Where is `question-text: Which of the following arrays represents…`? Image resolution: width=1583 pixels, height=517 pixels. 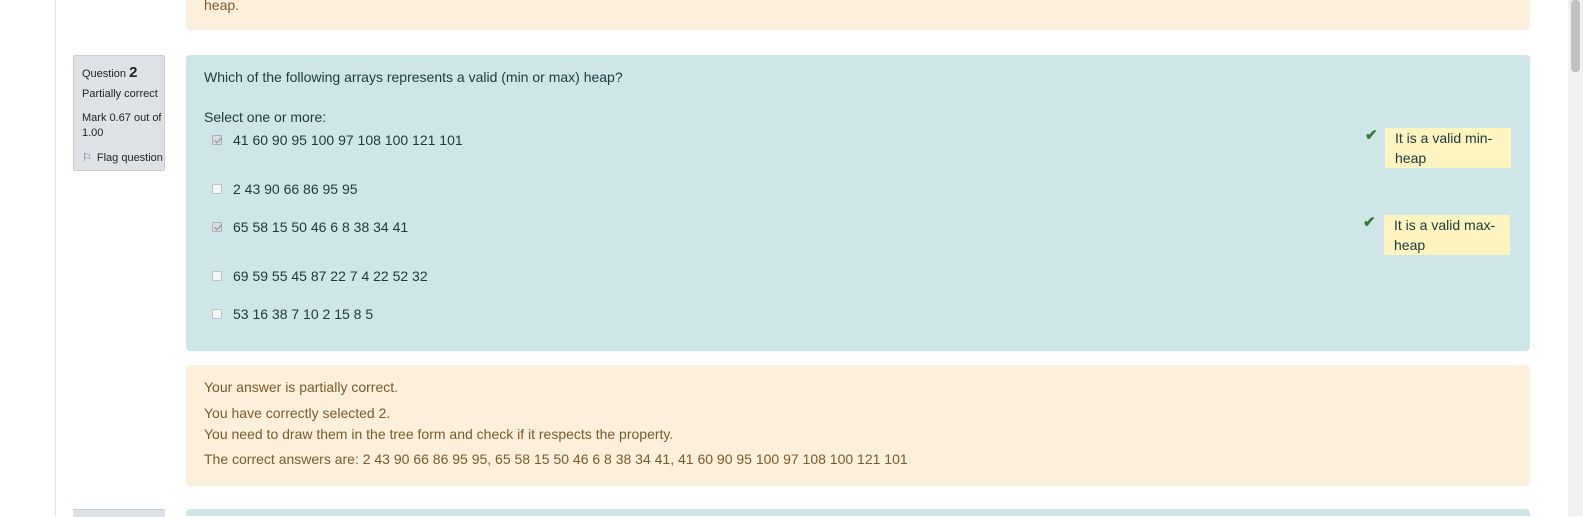
question-text: Which of the following arrays represents… is located at coordinates (413, 77).